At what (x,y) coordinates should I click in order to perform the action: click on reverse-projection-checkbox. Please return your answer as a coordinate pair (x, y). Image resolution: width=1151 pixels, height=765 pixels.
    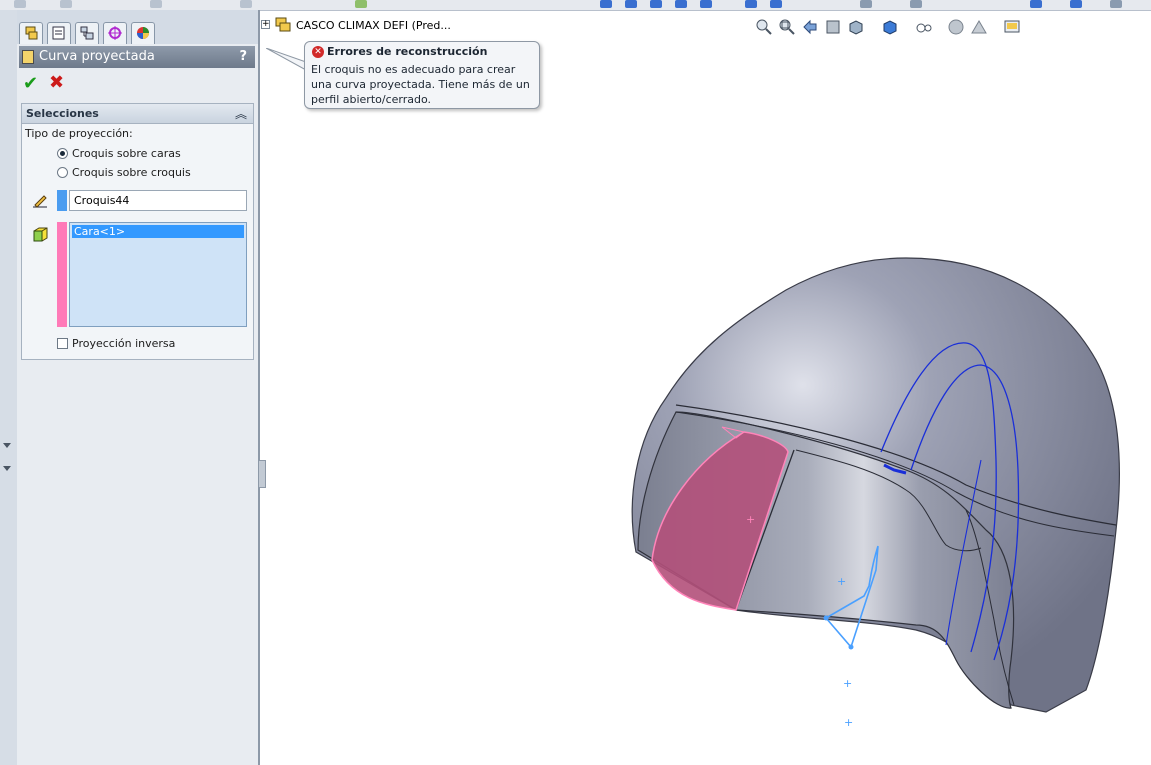
    Looking at the image, I should click on (62, 343).